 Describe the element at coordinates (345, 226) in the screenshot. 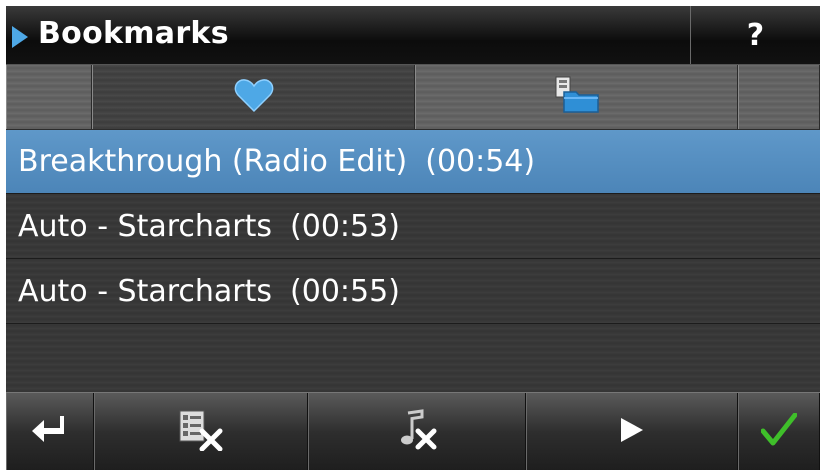

I see `list-item-duration: (00:53)` at that location.